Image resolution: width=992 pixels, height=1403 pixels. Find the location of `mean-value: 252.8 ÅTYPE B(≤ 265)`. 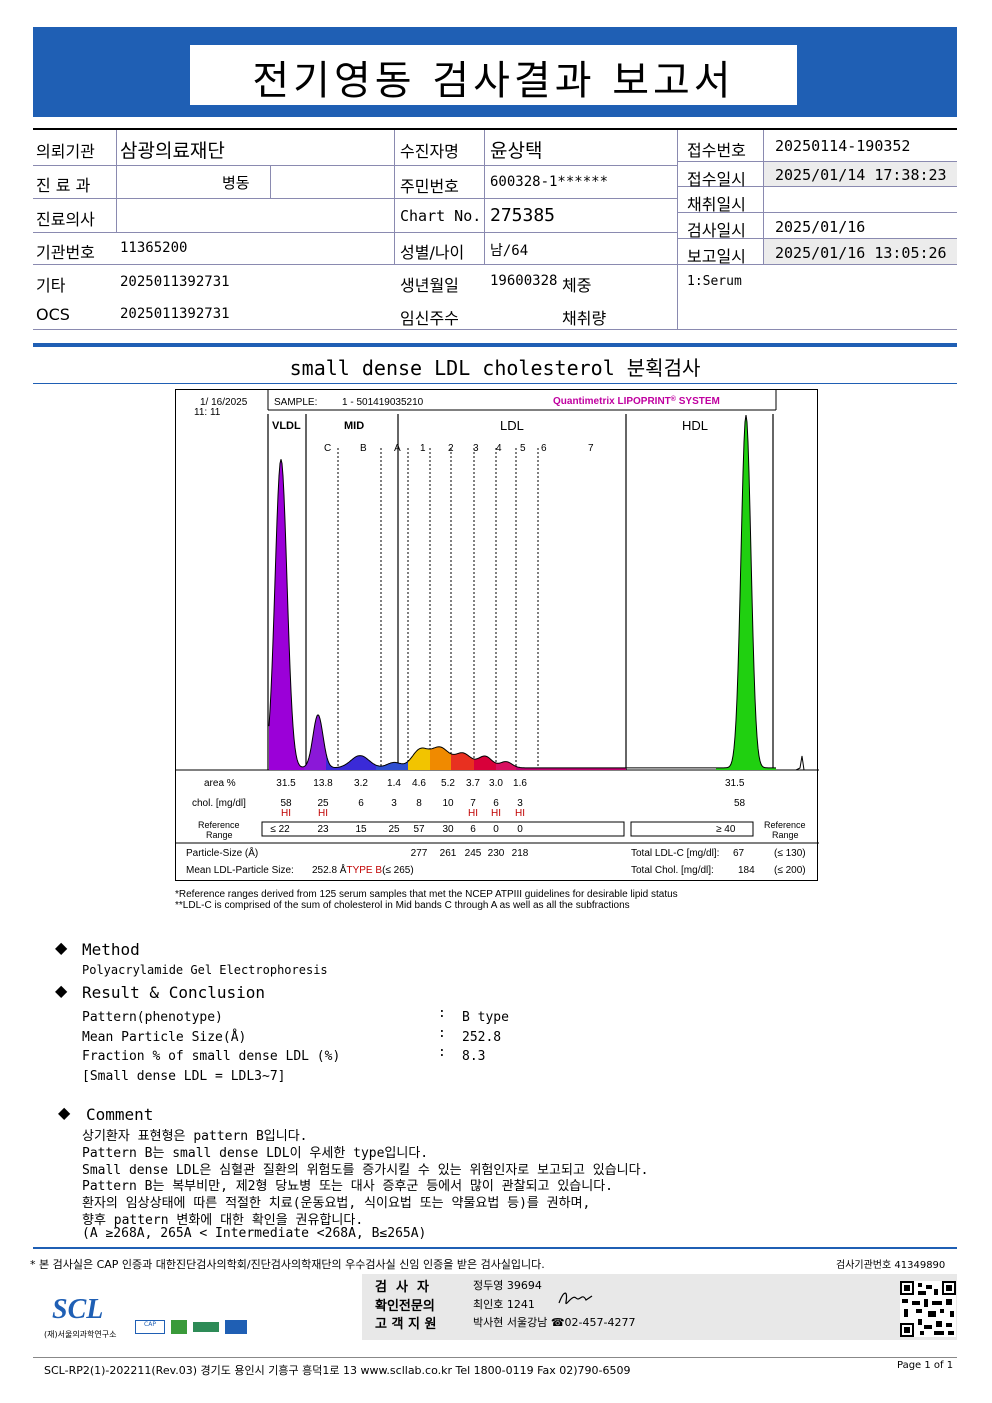

mean-value: 252.8 ÅTYPE B(≤ 265) is located at coordinates (363, 870).